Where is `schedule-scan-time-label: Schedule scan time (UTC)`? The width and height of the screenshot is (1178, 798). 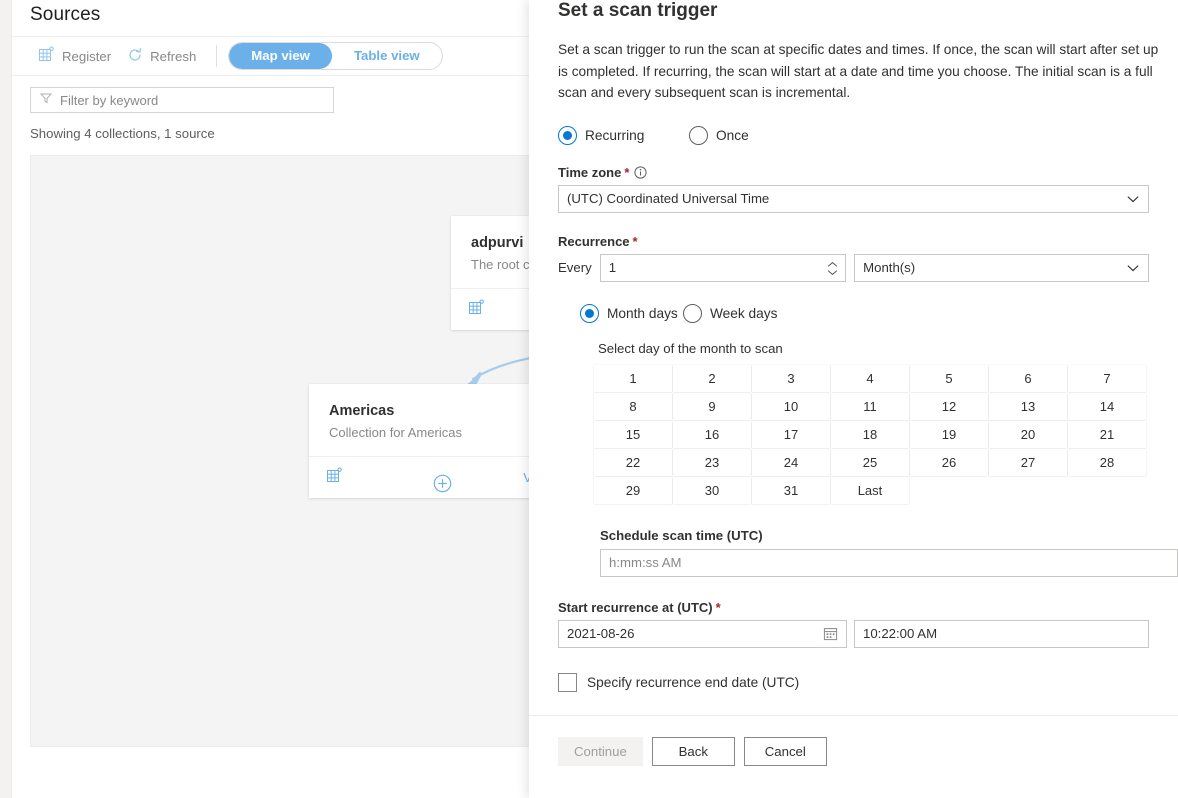
schedule-scan-time-label: Schedule scan time (UTC) is located at coordinates (681, 535).